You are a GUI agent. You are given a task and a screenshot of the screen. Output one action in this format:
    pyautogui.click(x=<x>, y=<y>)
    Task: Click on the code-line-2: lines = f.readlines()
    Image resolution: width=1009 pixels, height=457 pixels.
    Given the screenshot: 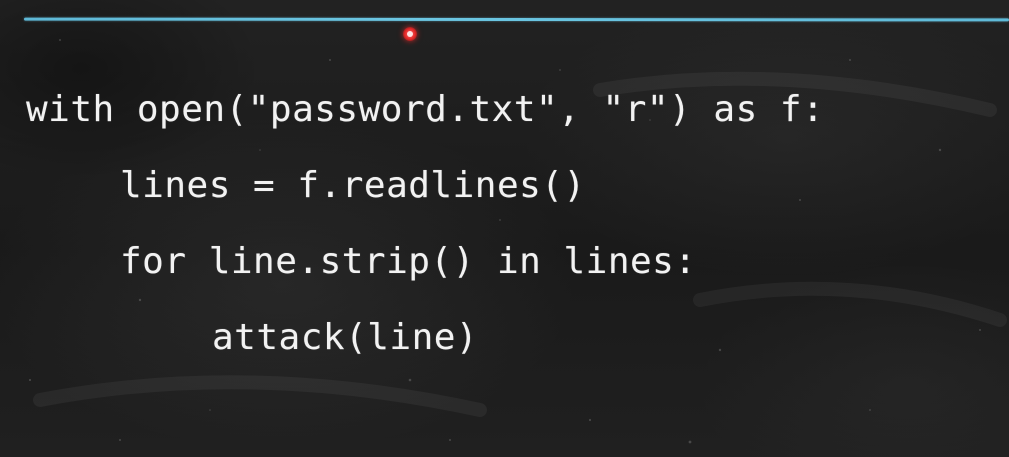 What is the action you would take?
    pyautogui.click(x=353, y=185)
    